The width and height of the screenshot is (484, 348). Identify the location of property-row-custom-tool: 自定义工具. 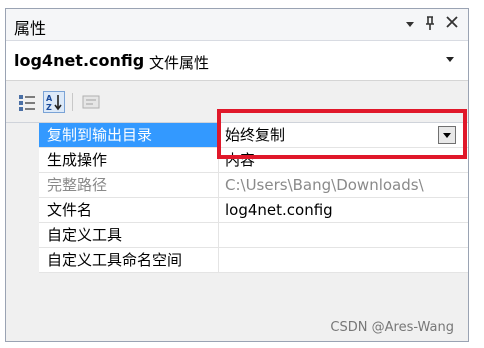
(237, 235).